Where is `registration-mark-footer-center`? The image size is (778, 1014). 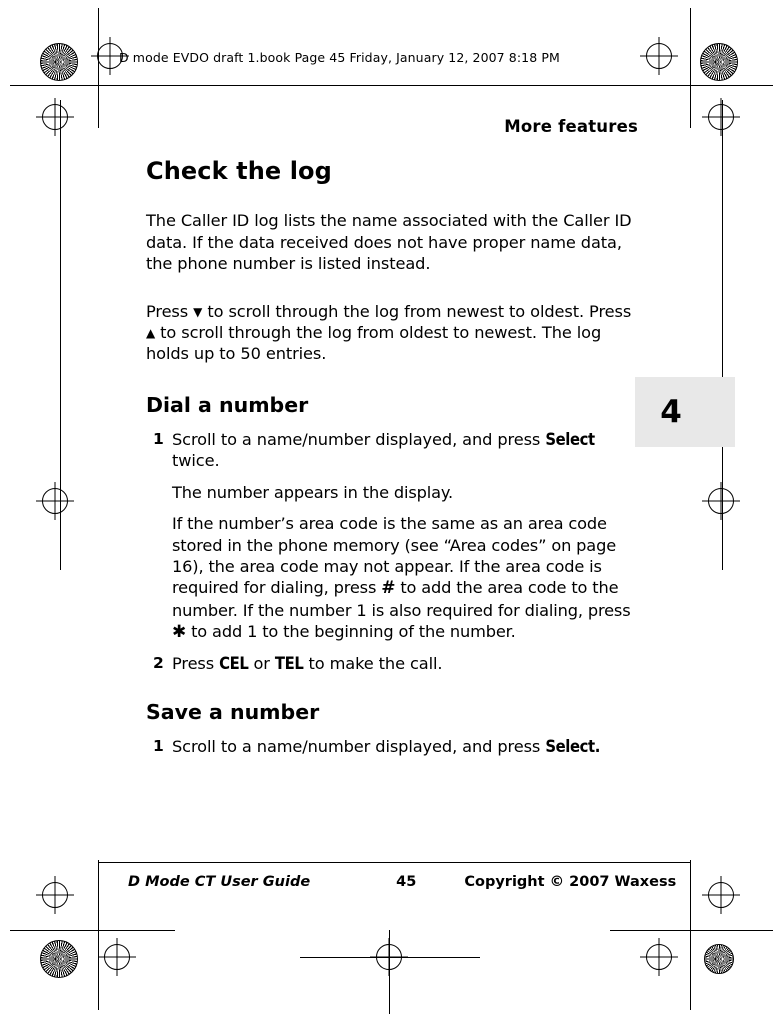 registration-mark-footer-center is located at coordinates (389, 957).